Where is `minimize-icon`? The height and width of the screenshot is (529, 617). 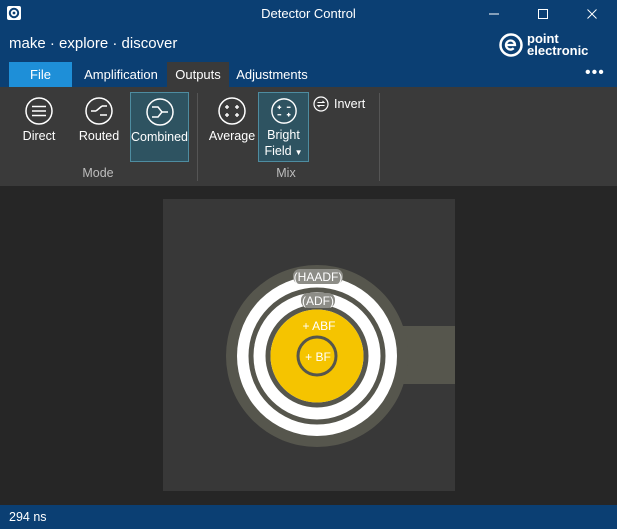 minimize-icon is located at coordinates (494, 14).